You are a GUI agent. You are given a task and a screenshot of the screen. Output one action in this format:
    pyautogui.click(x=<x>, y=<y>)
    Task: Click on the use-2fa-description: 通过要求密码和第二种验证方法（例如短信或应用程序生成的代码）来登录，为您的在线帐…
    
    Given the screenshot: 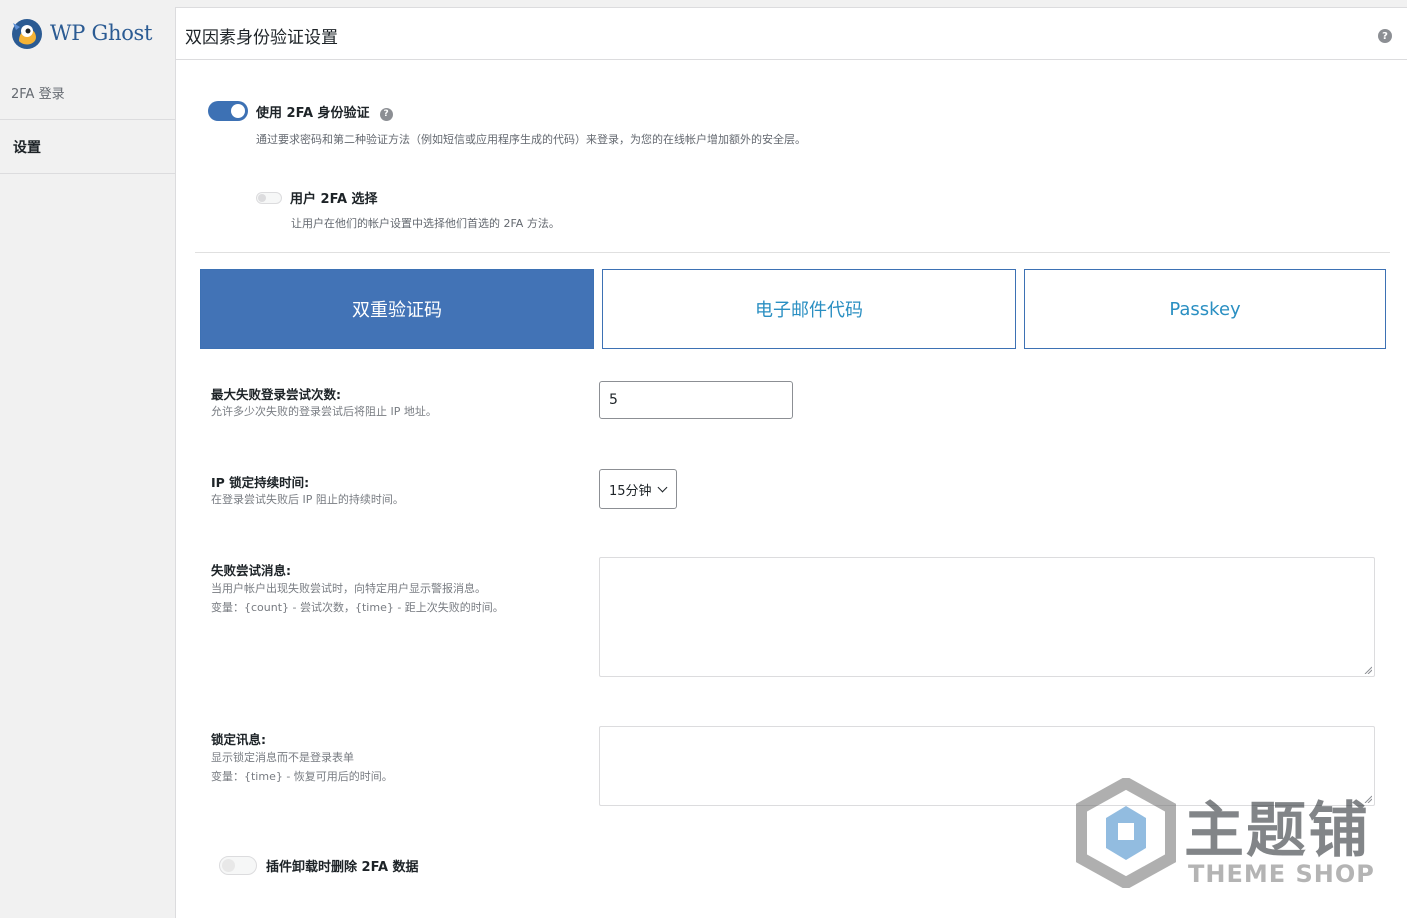 What is the action you would take?
    pyautogui.click(x=531, y=139)
    